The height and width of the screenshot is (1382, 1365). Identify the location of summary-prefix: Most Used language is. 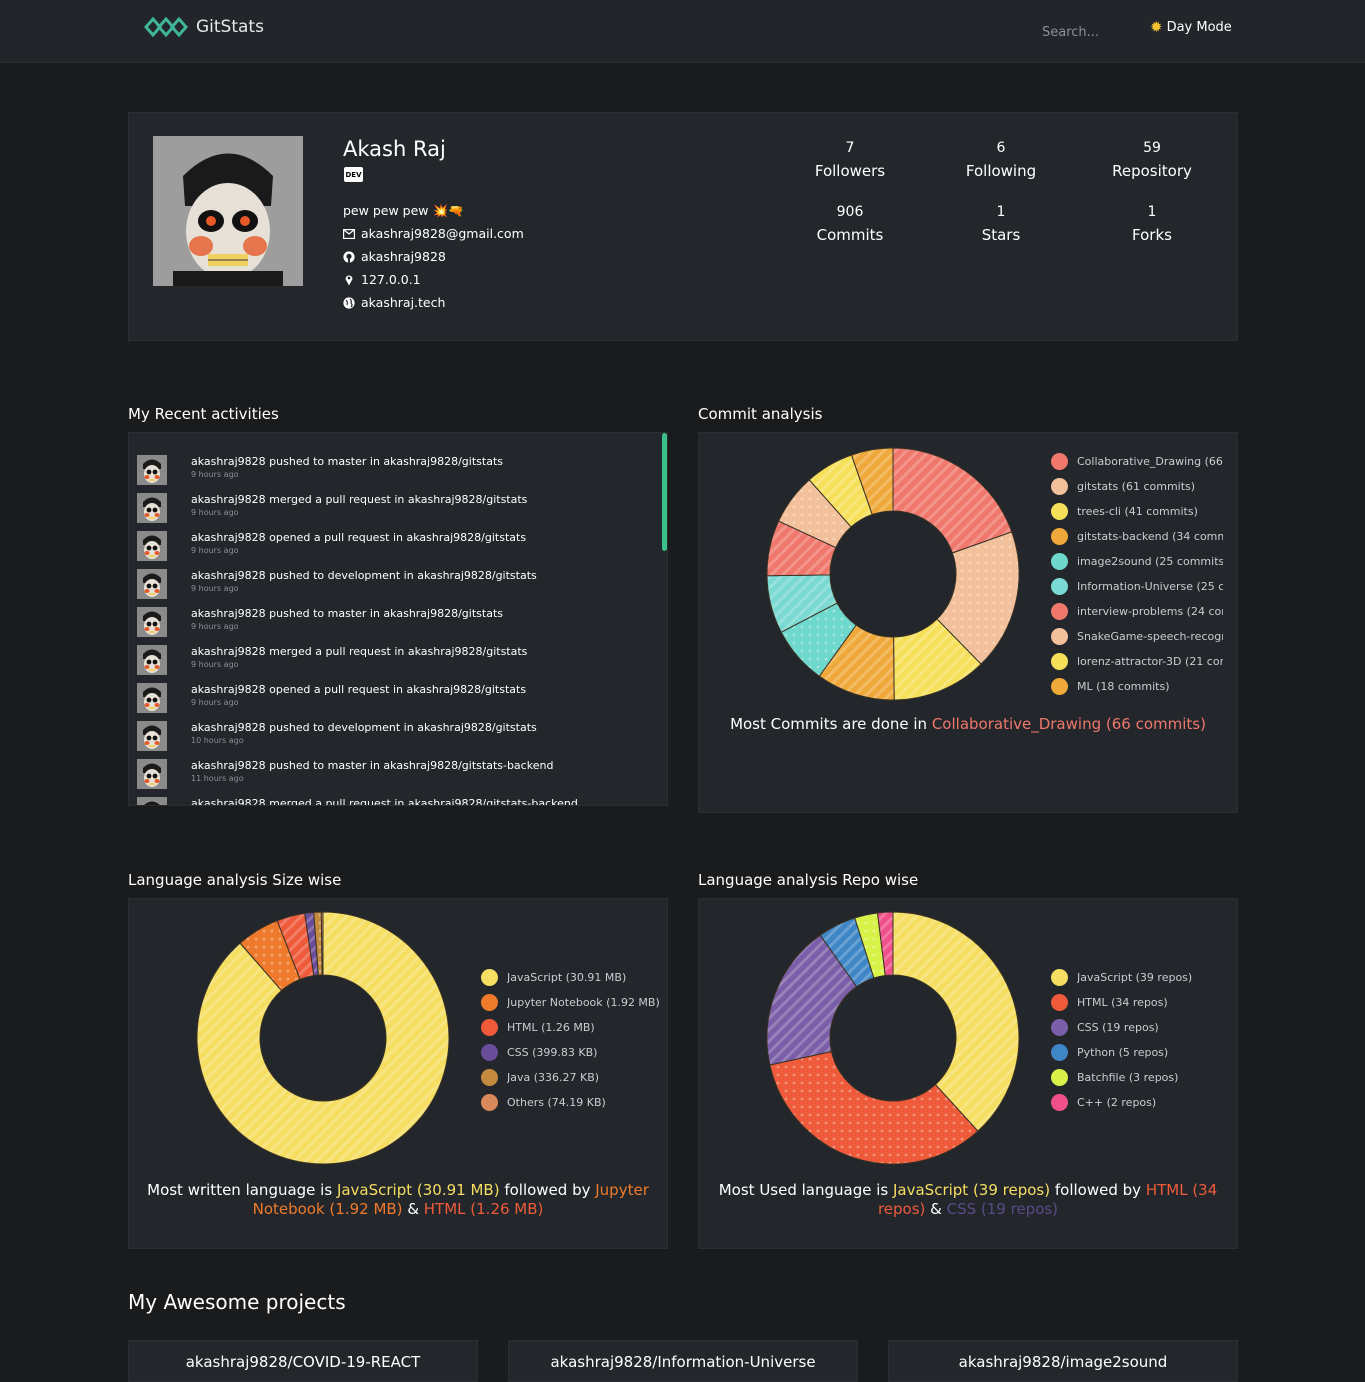
(805, 1190).